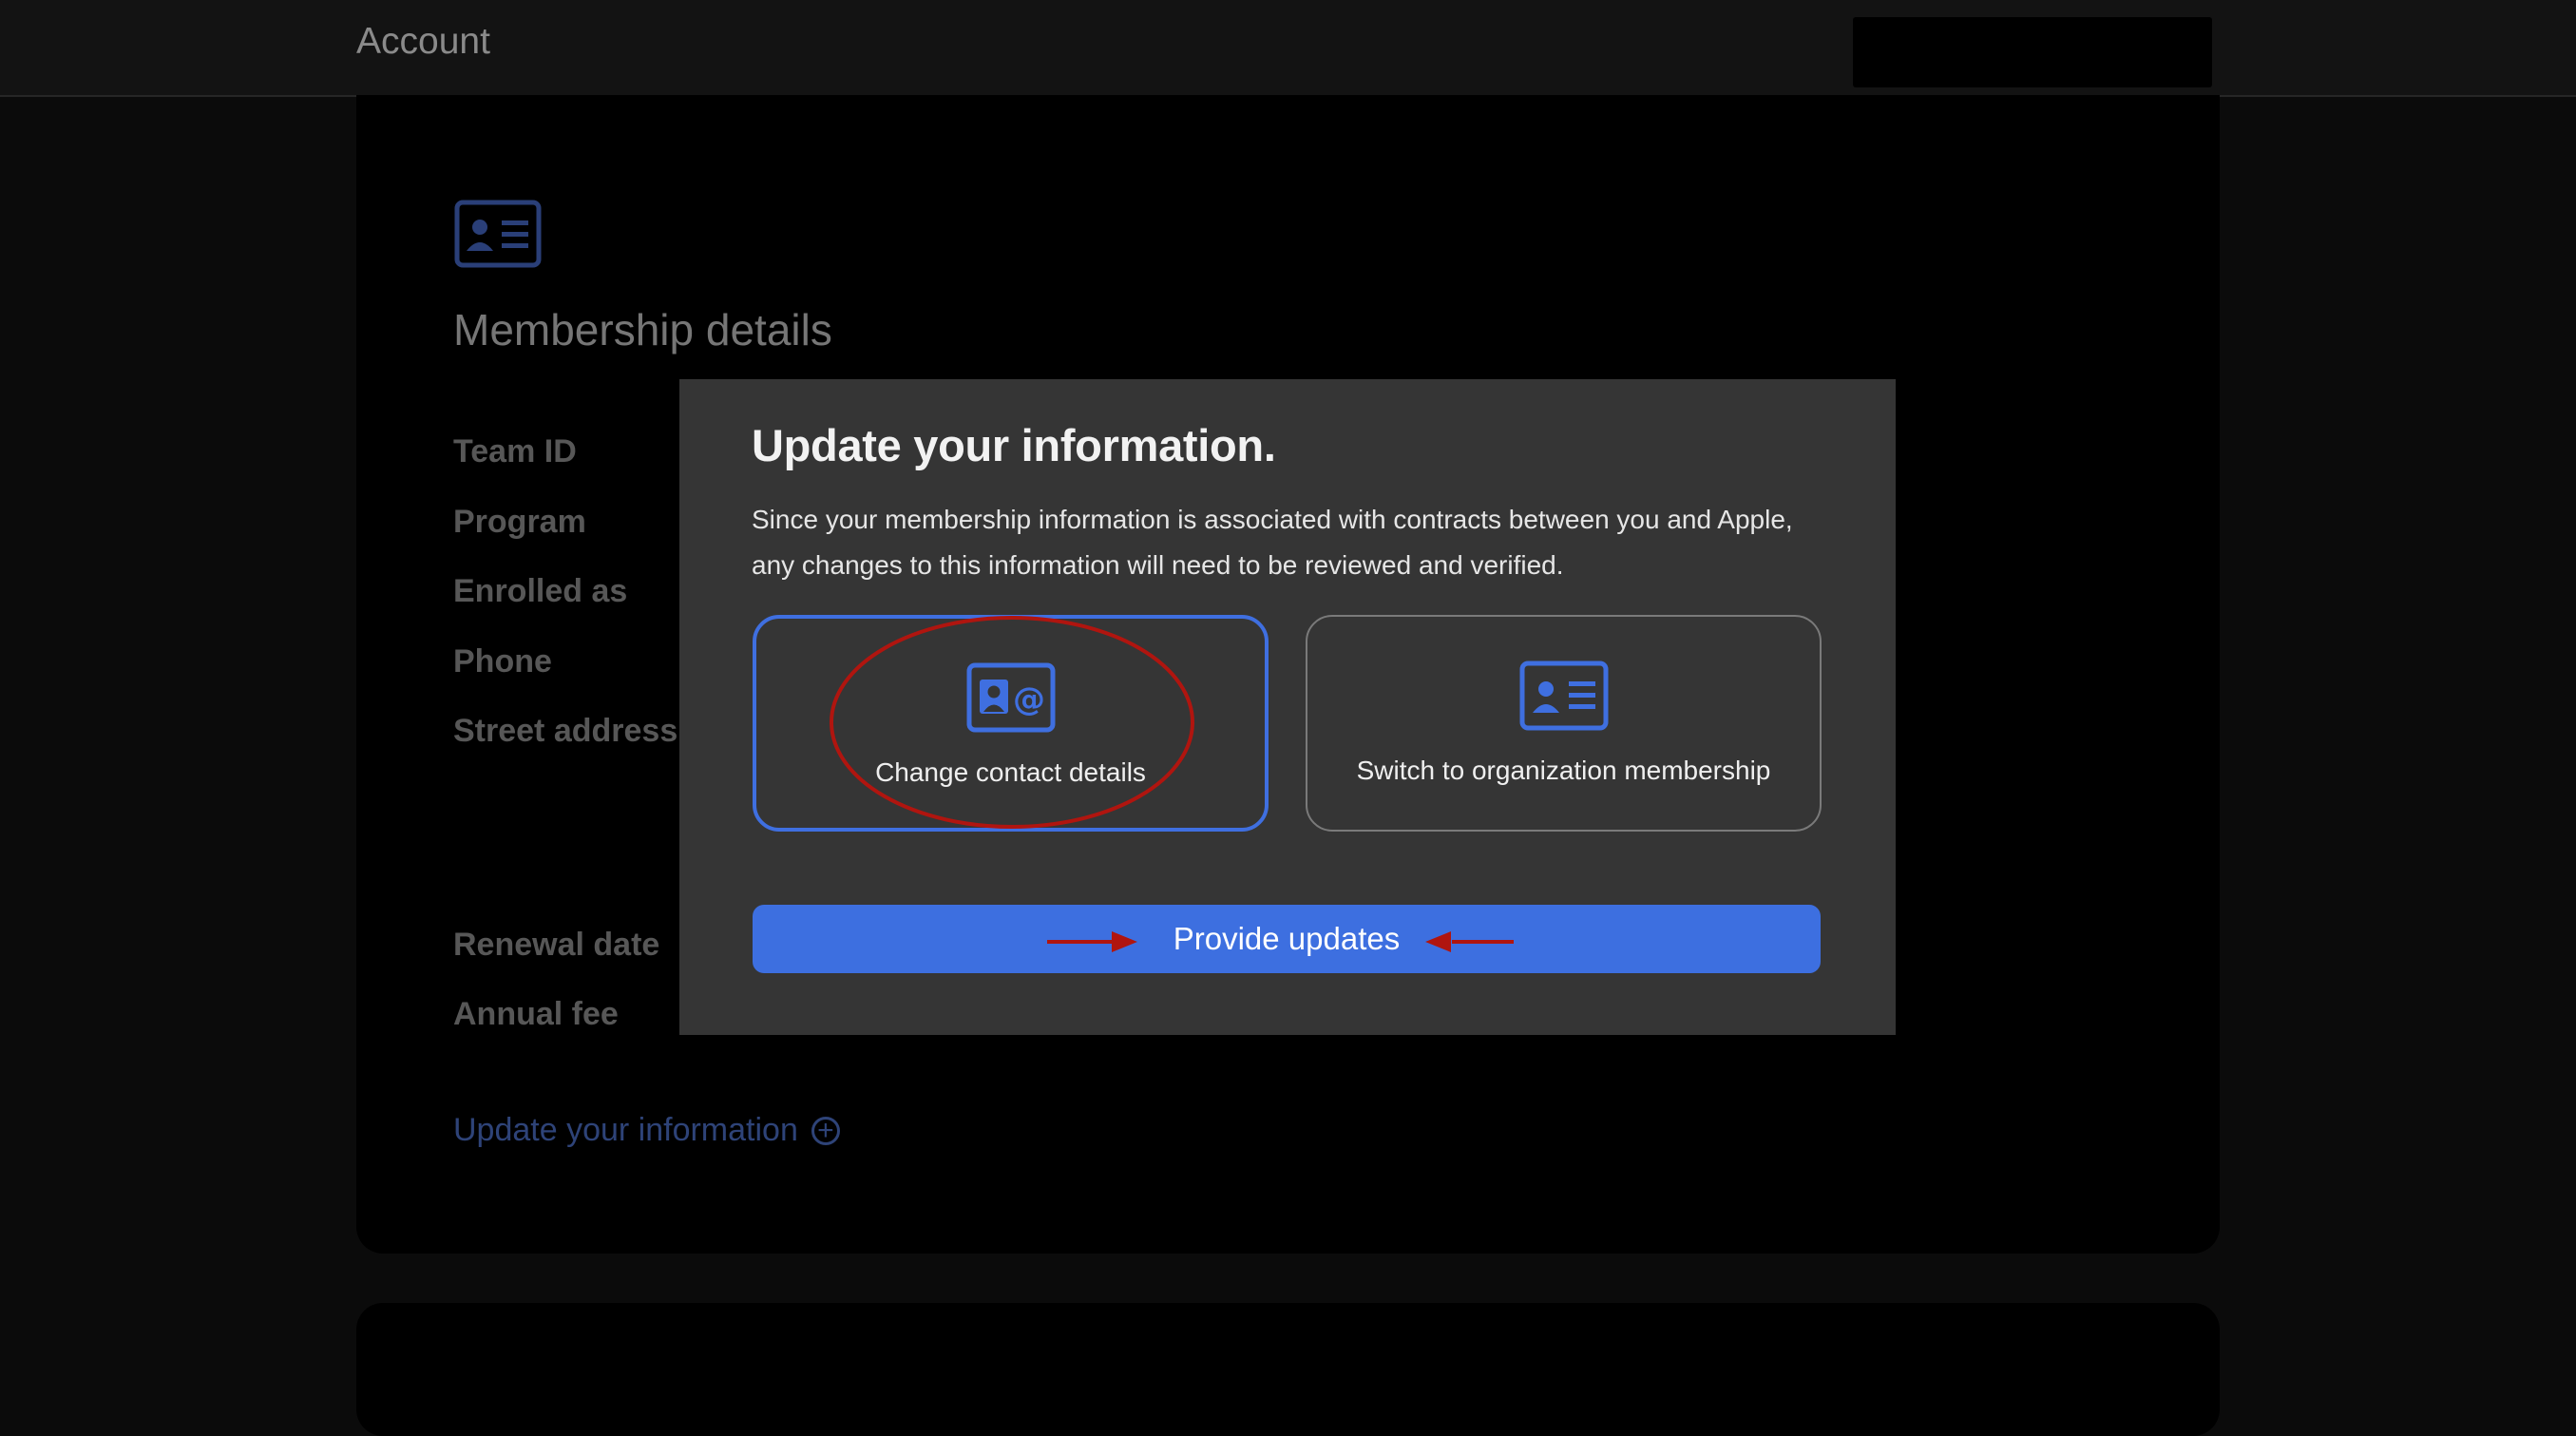 This screenshot has width=2576, height=1436. What do you see at coordinates (1010, 772) in the screenshot?
I see `change-contact-details-label: Change contact details` at bounding box center [1010, 772].